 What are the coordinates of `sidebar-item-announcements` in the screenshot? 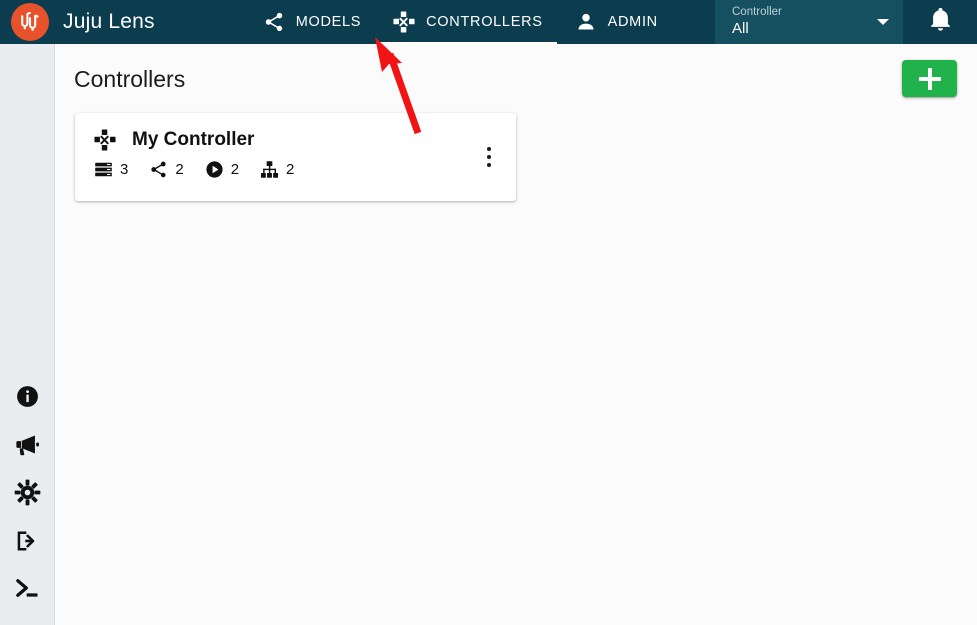 It's located at (27, 447).